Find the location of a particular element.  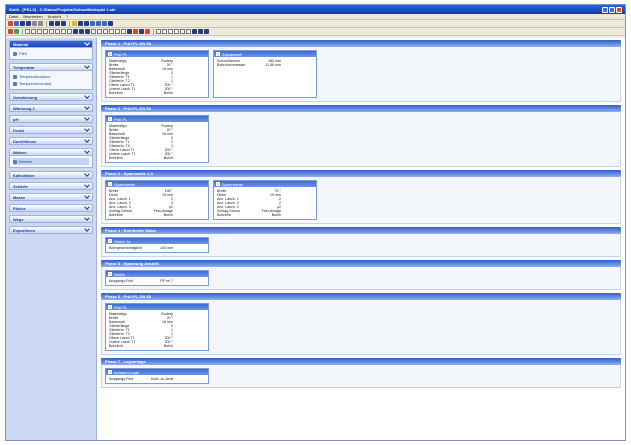

phase-header: Phase 6 : Prüf-PL-DN 85 is located at coordinates (361, 296).